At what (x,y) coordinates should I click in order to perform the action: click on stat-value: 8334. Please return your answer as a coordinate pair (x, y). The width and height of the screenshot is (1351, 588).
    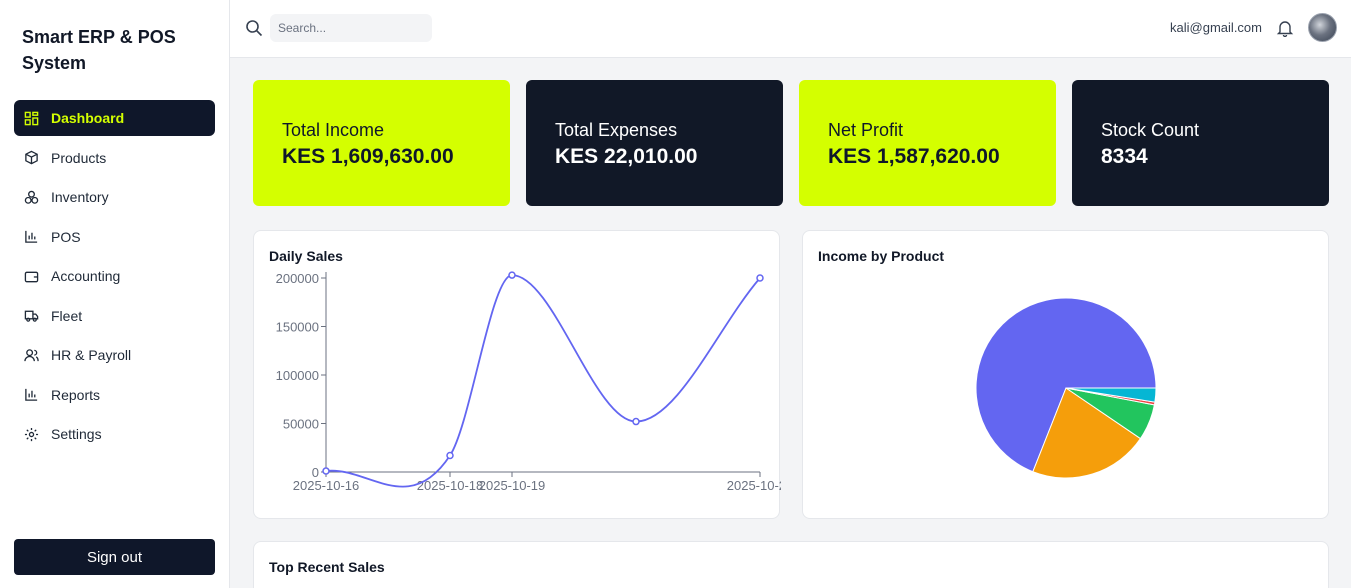
    Looking at the image, I should click on (1124, 156).